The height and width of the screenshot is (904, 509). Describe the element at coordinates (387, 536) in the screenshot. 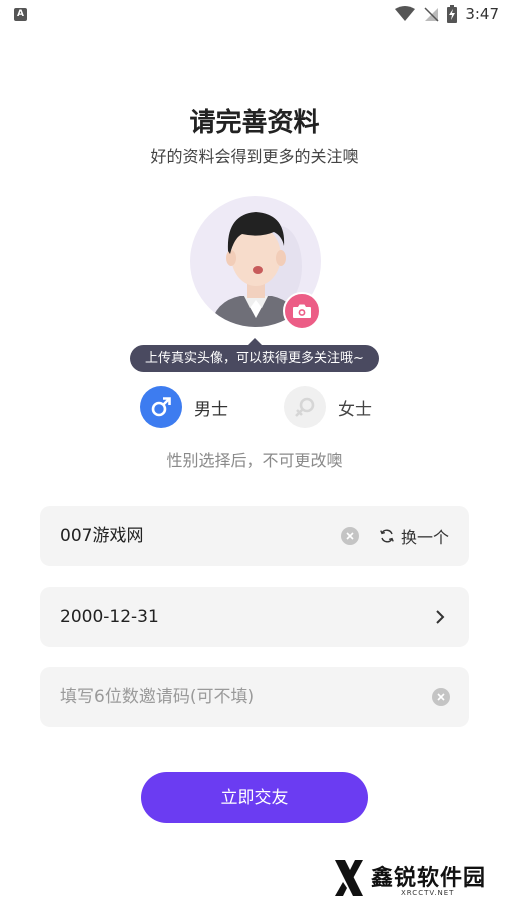

I see `refresh-icon` at that location.